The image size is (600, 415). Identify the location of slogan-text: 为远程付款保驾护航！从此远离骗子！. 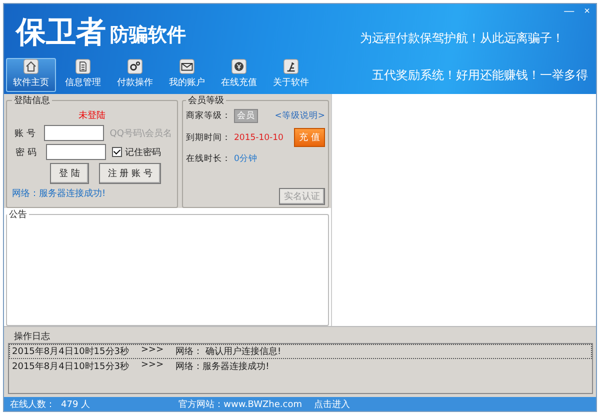
(462, 38).